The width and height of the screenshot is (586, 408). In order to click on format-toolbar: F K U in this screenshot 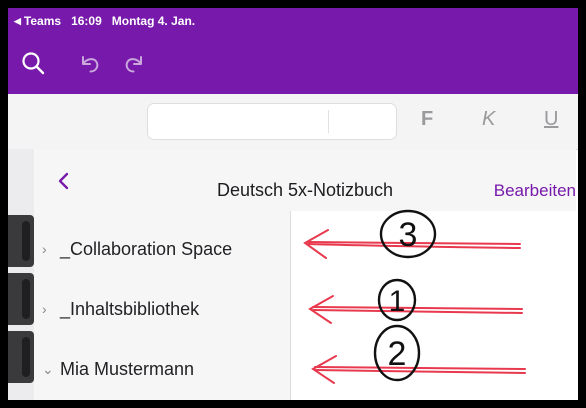, I will do `click(293, 122)`.